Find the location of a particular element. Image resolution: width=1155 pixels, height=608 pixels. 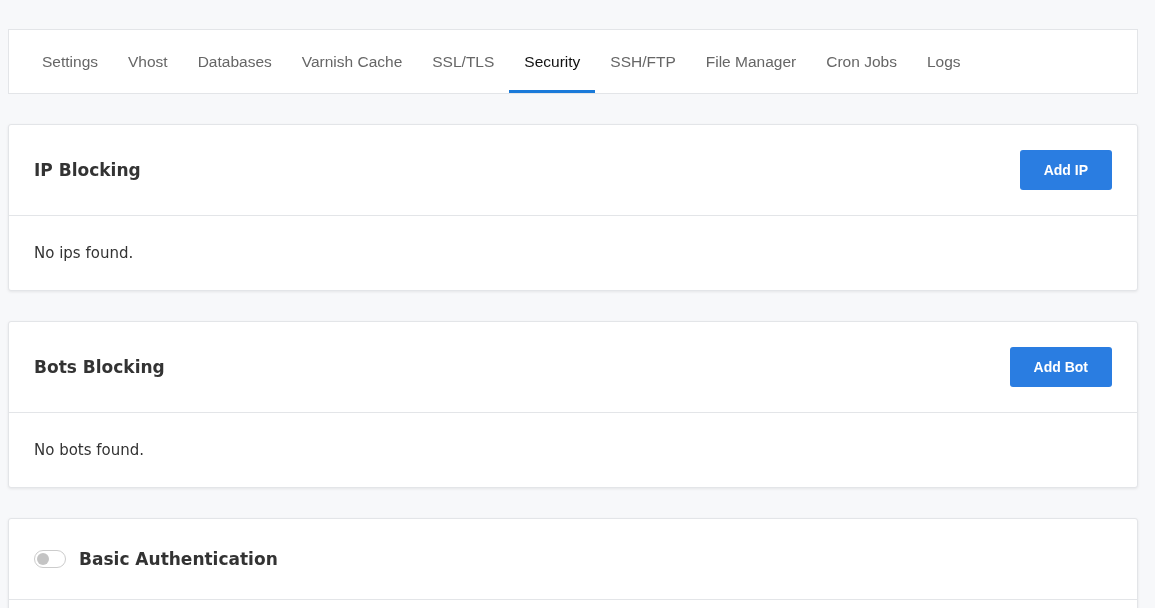

card-title: Bots Blocking is located at coordinates (99, 367).